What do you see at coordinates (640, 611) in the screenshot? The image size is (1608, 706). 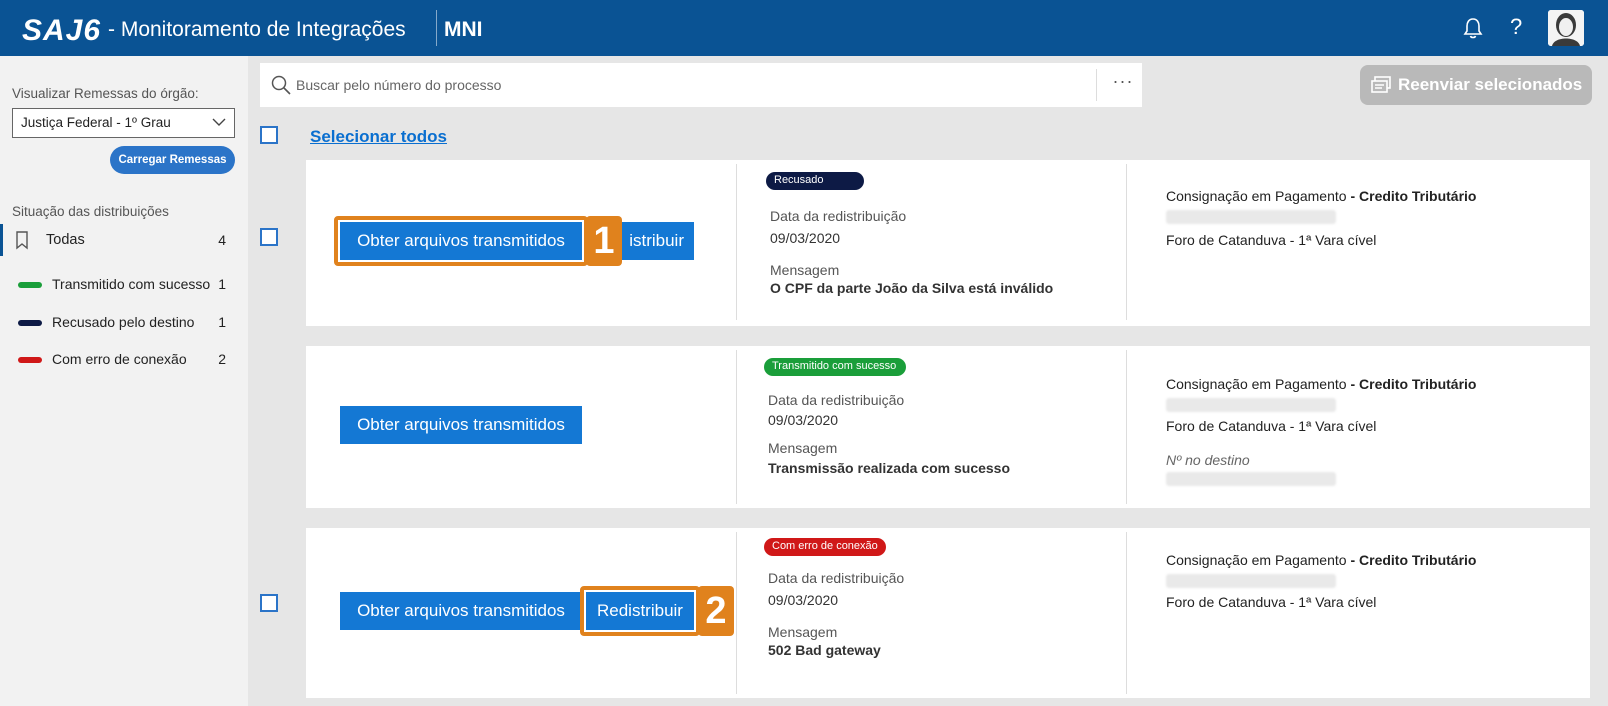 I see `redistribute-button: Redistribuir` at bounding box center [640, 611].